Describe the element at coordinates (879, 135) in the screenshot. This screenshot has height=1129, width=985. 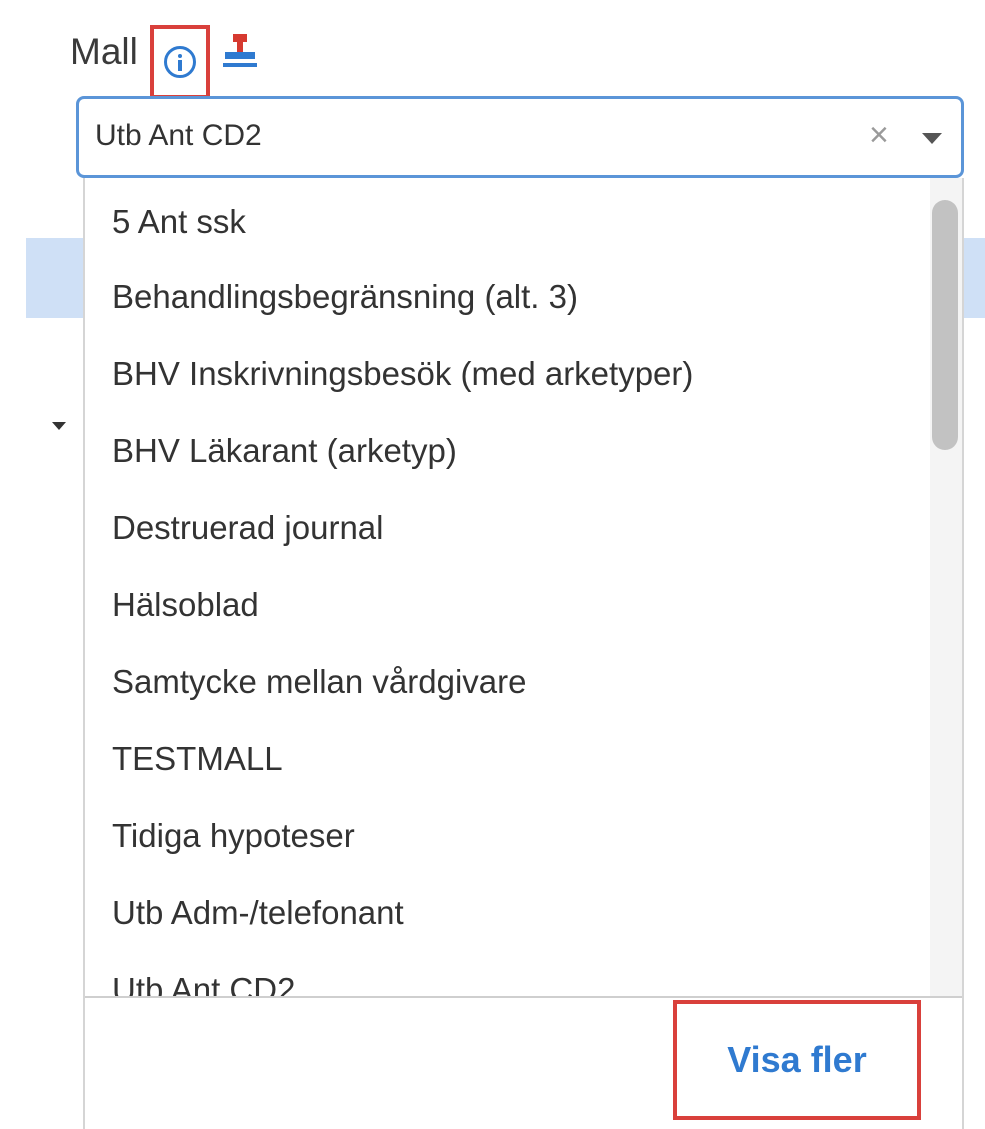
I see `close-icon: ×` at that location.